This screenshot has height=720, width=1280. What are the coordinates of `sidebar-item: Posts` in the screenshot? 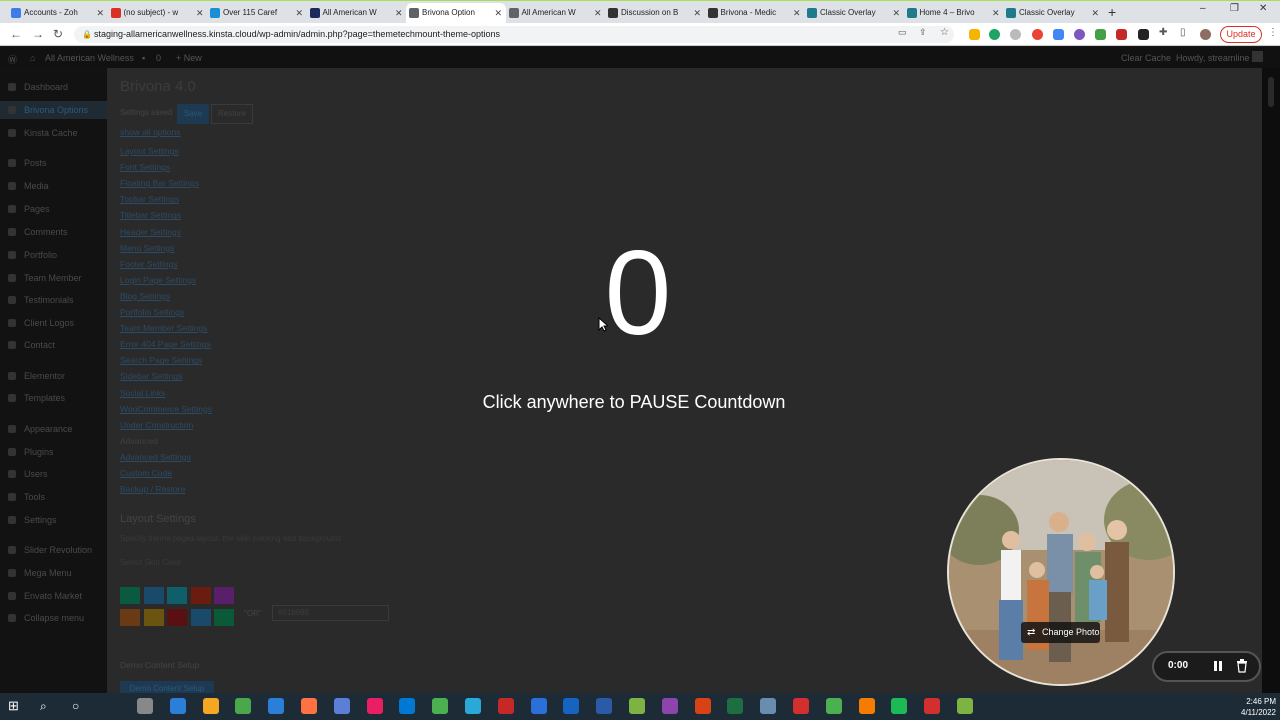 It's located at (53, 163).